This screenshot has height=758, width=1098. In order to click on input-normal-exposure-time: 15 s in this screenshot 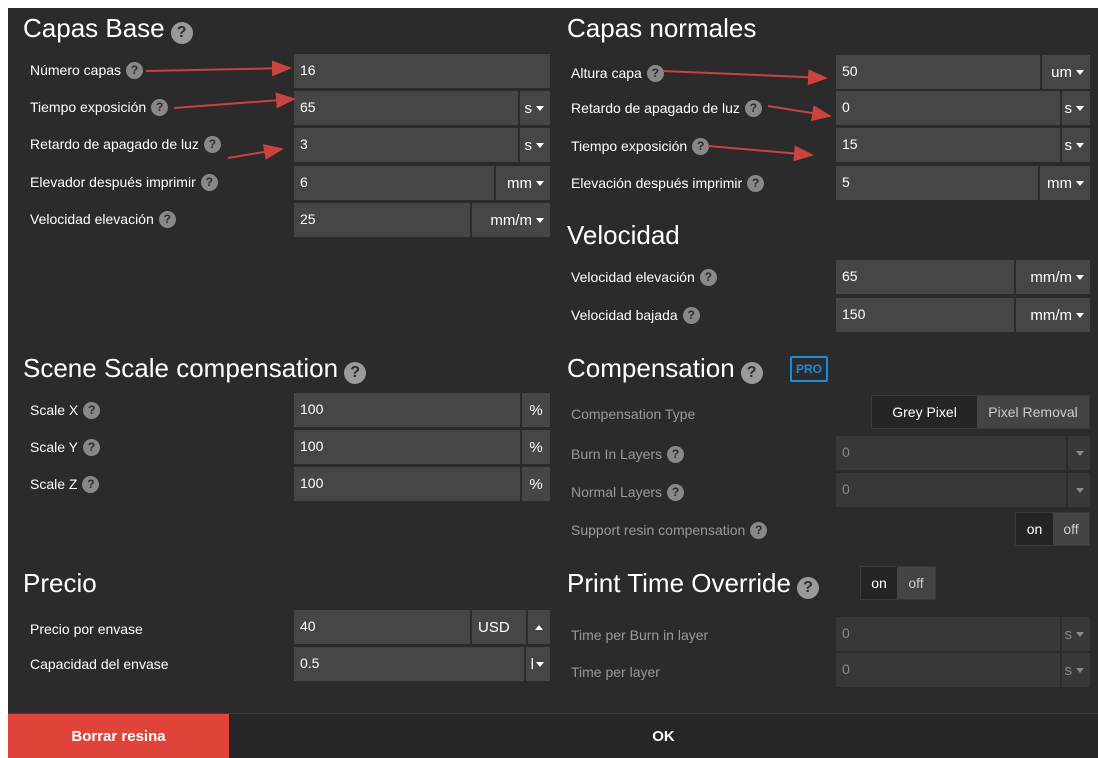, I will do `click(963, 145)`.